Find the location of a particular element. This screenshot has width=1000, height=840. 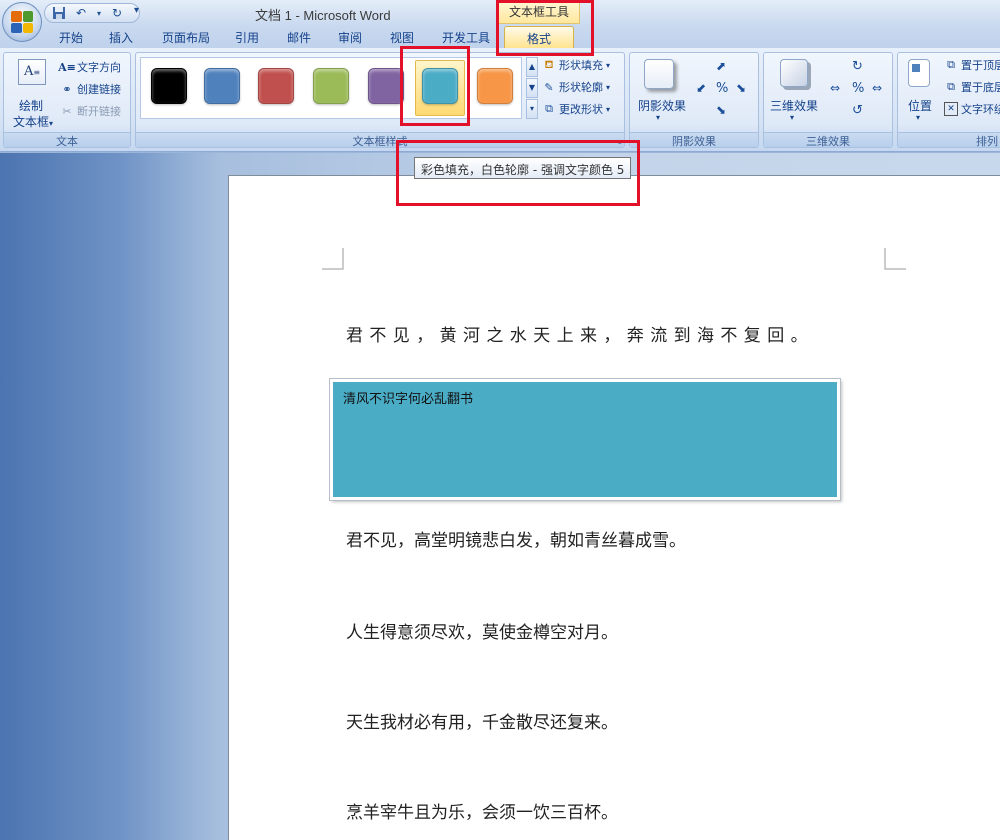

gallery-more: ▾ is located at coordinates (532, 109).